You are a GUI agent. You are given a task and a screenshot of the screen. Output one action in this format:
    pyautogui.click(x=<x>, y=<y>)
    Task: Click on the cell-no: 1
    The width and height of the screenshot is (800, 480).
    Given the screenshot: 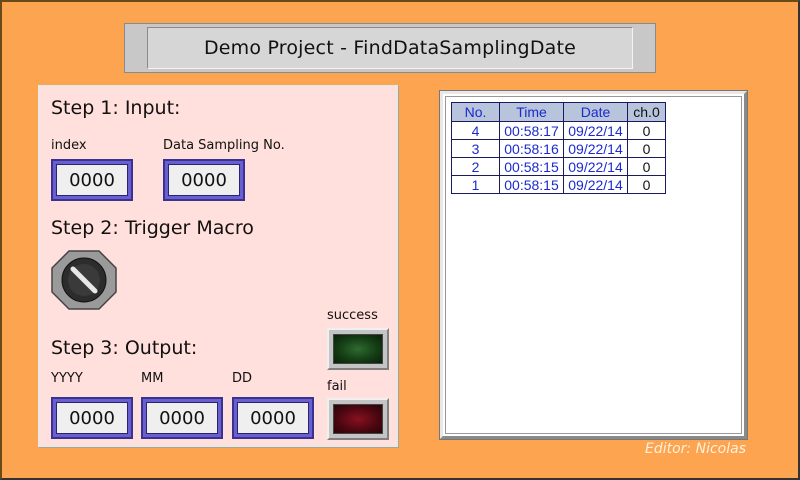 What is the action you would take?
    pyautogui.click(x=475, y=184)
    